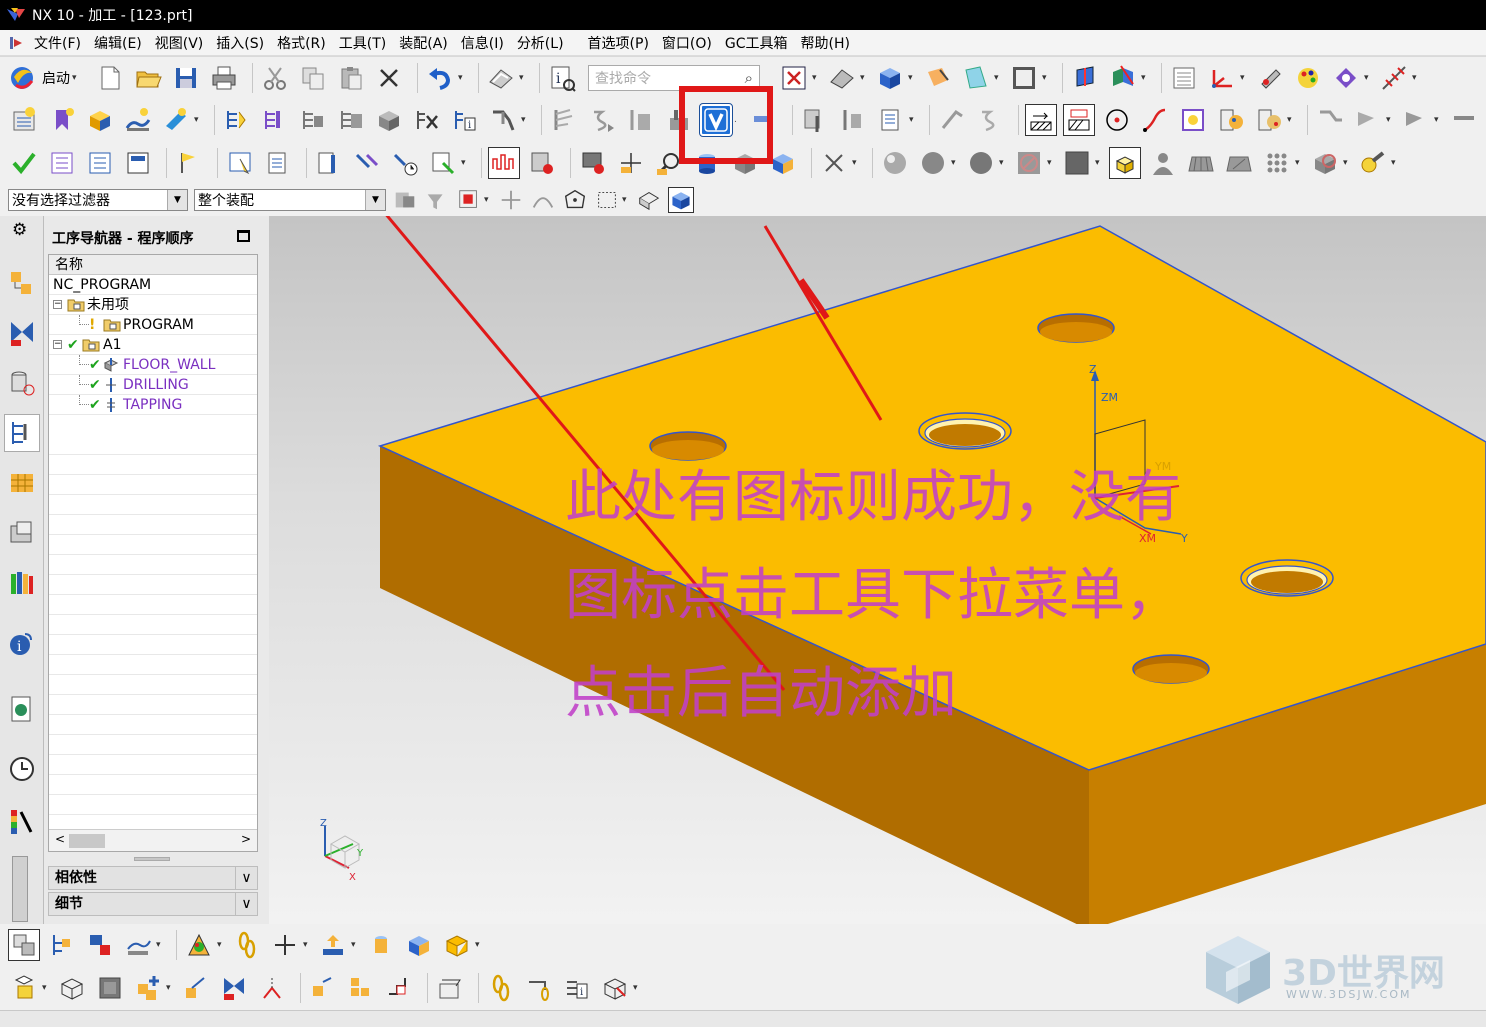  Describe the element at coordinates (98, 200) in the screenshot. I see `type-filter-dropdown: 没有选择过滤器 ▼` at that location.